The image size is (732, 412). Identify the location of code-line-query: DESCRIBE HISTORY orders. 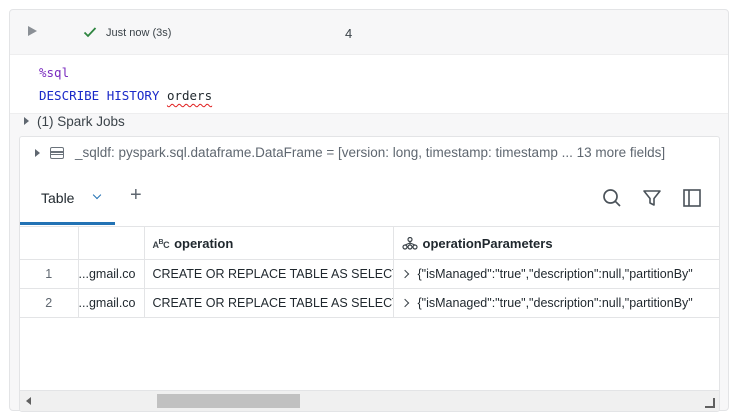
(125, 95).